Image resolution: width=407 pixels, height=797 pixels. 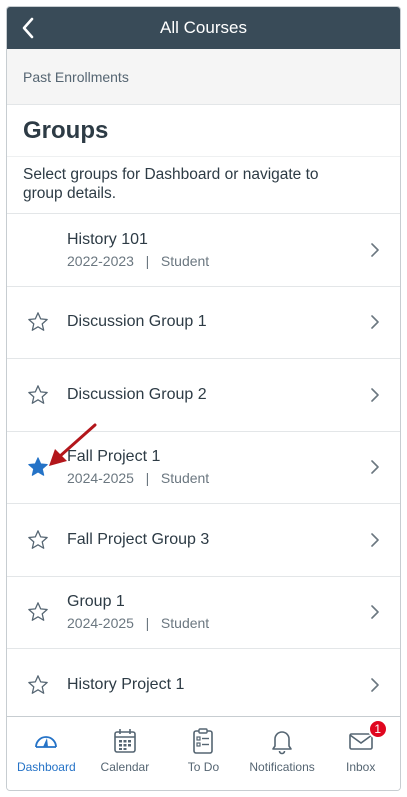 I want to click on group-name: Fall Project Group 3, so click(x=138, y=539).